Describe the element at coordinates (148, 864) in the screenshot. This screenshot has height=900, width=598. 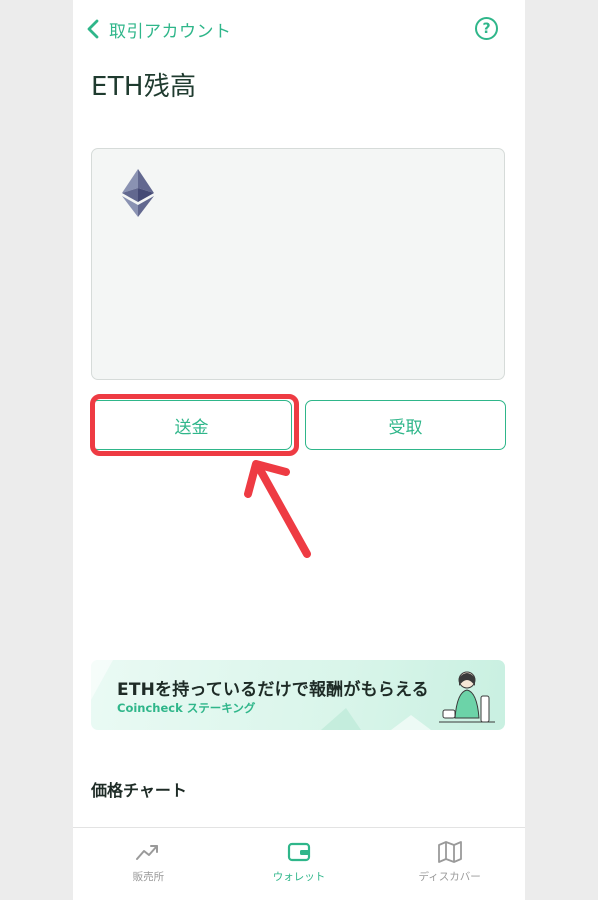
I see `tab-exchange: 販売所` at that location.